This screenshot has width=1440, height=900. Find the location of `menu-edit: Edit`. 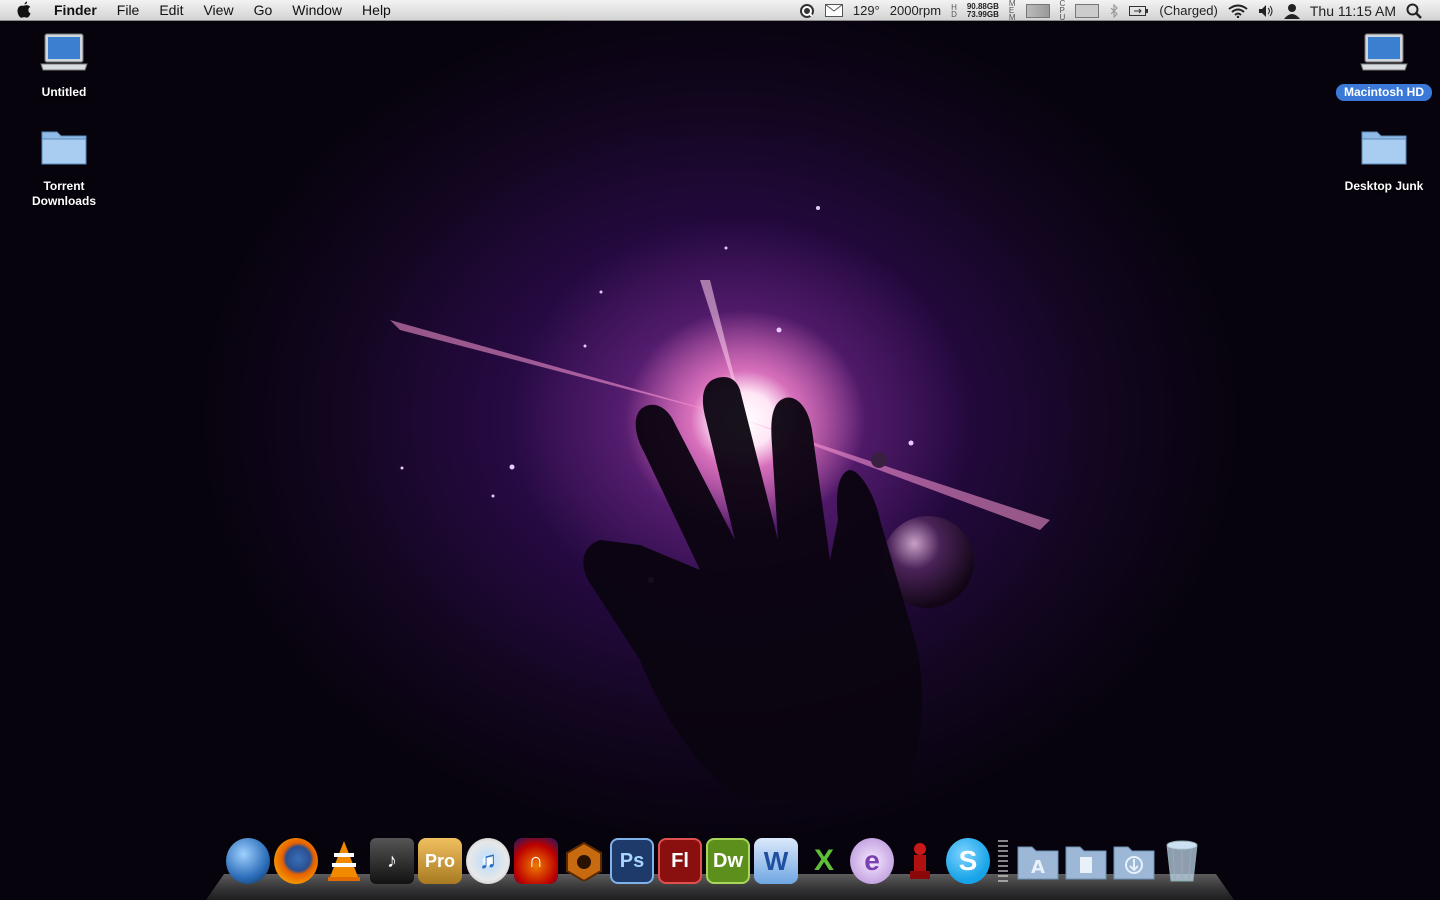

menu-edit: Edit is located at coordinates (171, 10).